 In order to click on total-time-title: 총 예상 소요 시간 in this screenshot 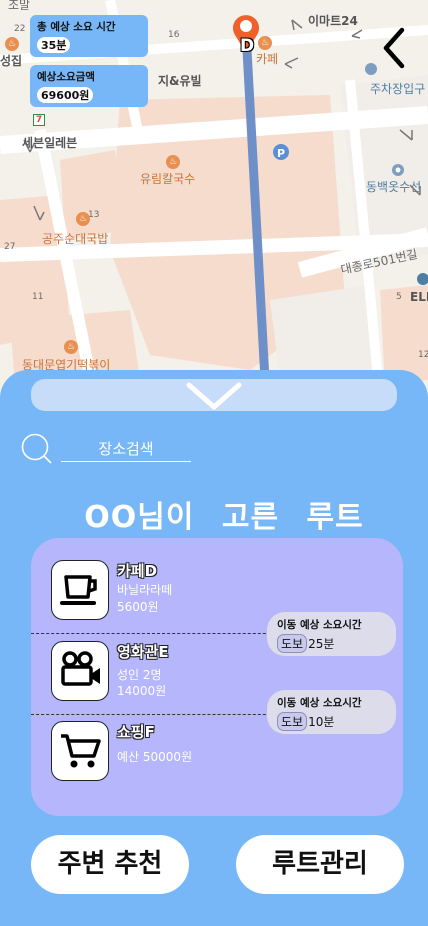, I will do `click(76, 27)`.